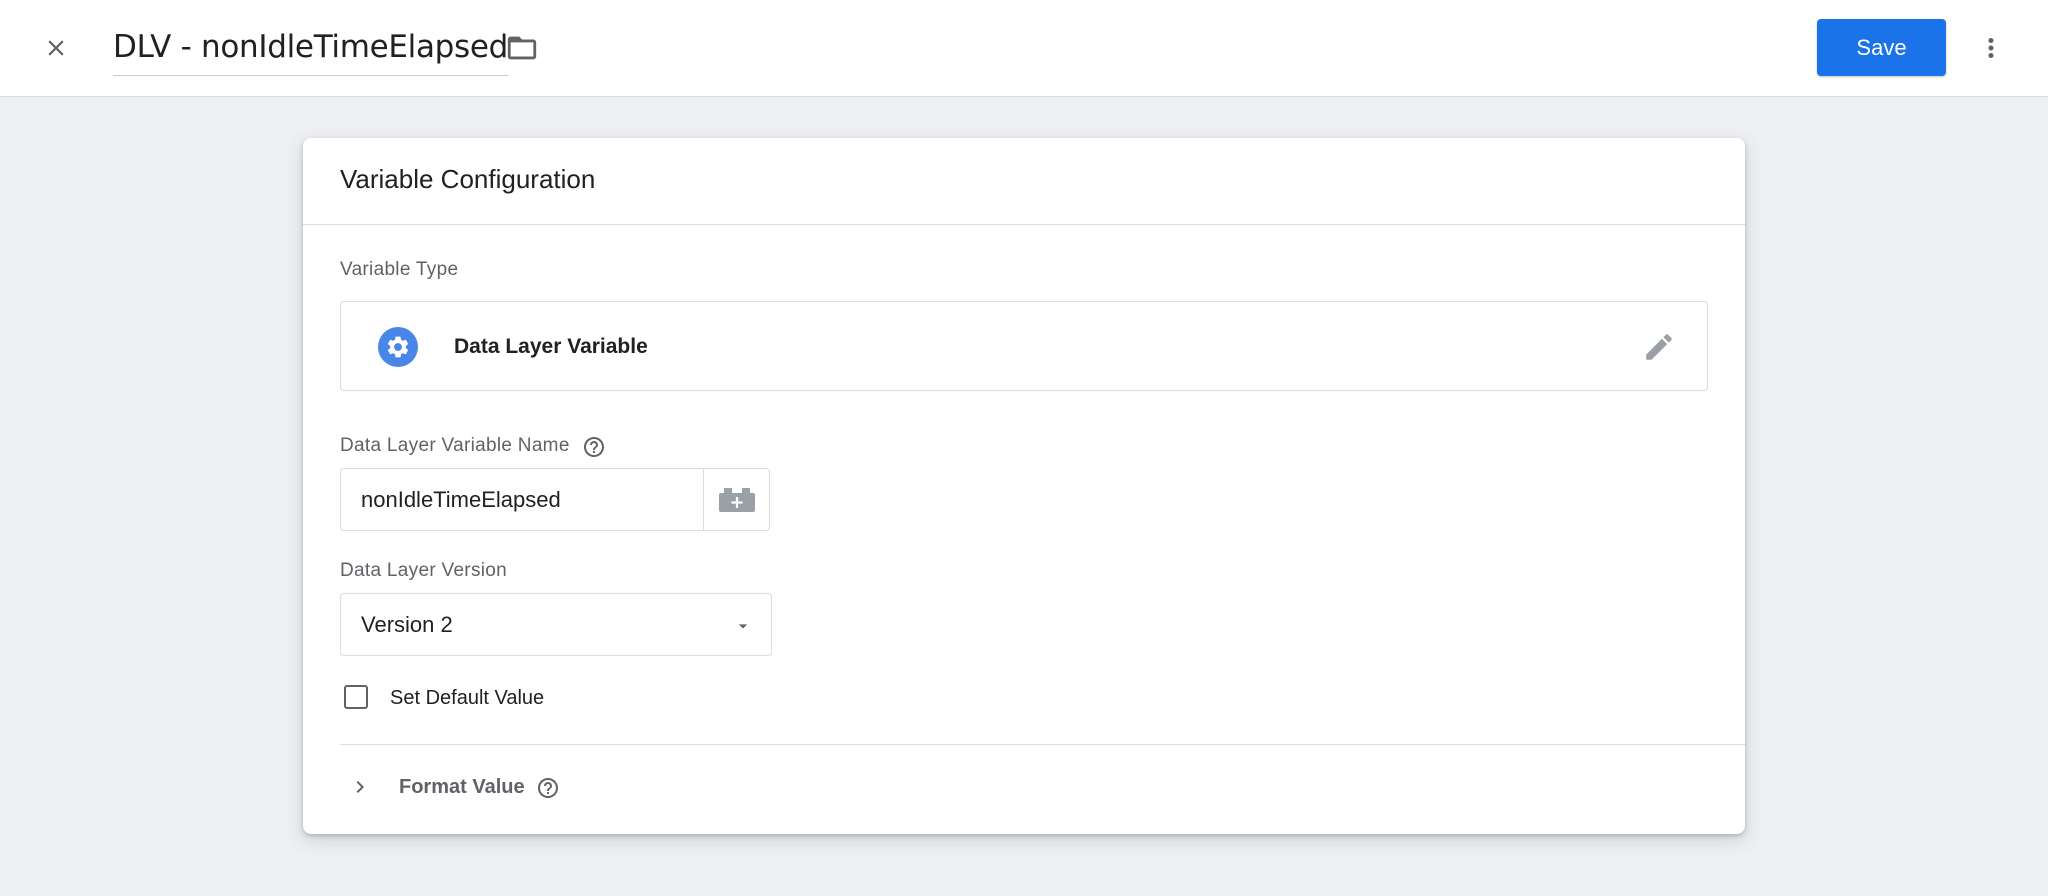 This screenshot has width=2048, height=896. I want to click on more-options-button, so click(1991, 48).